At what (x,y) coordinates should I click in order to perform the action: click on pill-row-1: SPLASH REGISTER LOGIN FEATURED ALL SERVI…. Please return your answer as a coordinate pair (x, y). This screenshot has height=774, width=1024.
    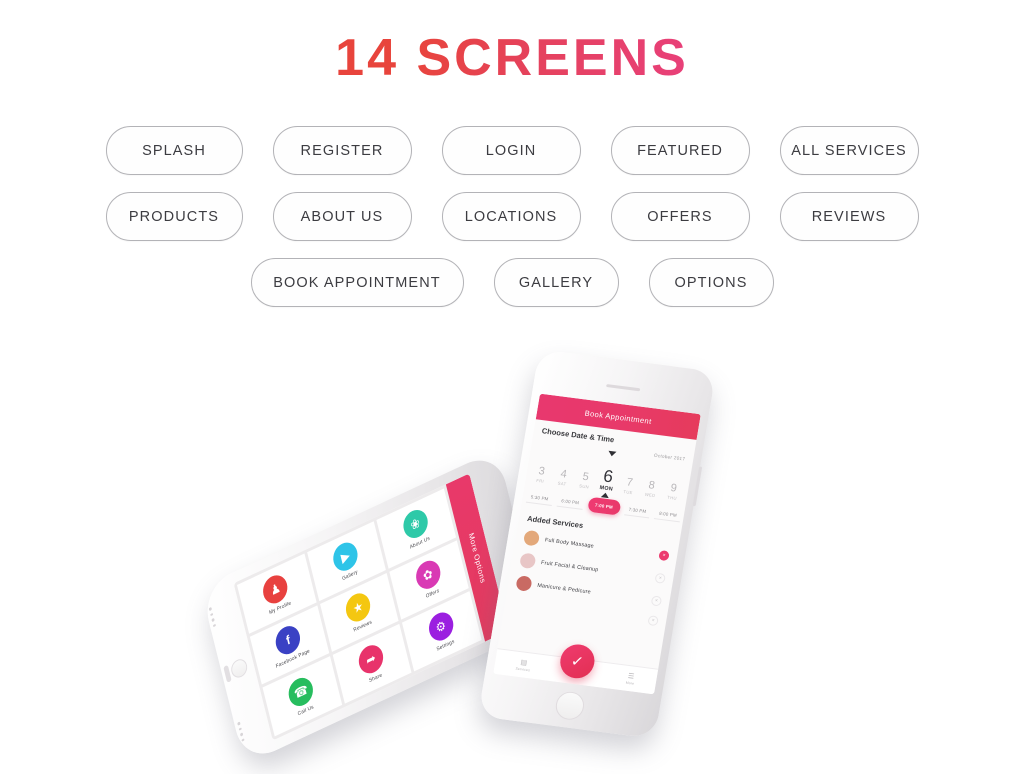
    Looking at the image, I should click on (512, 150).